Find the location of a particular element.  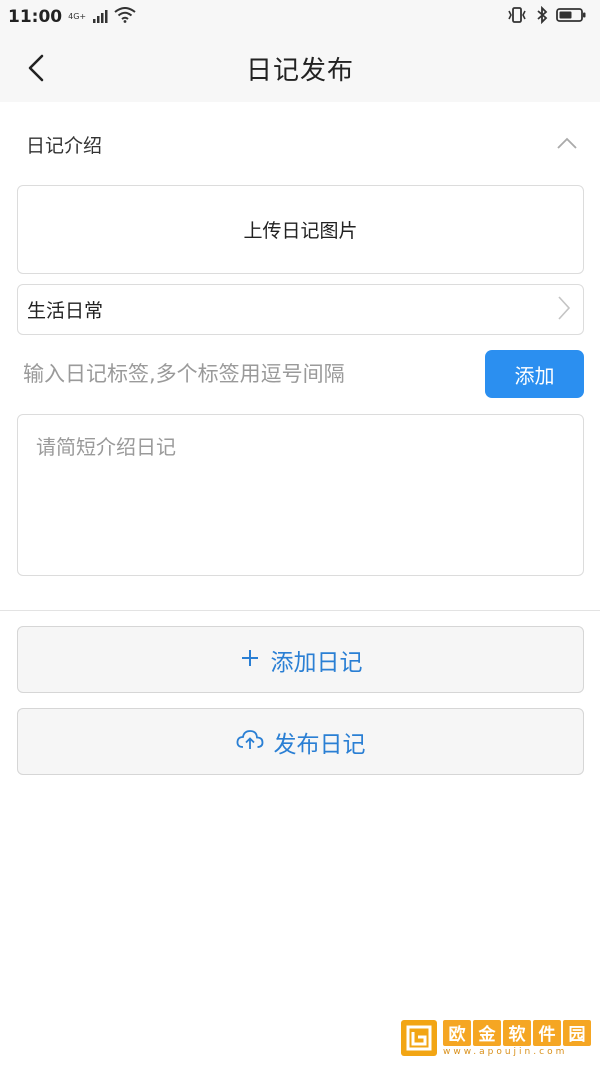

cloud-upload-icon is located at coordinates (250, 742).